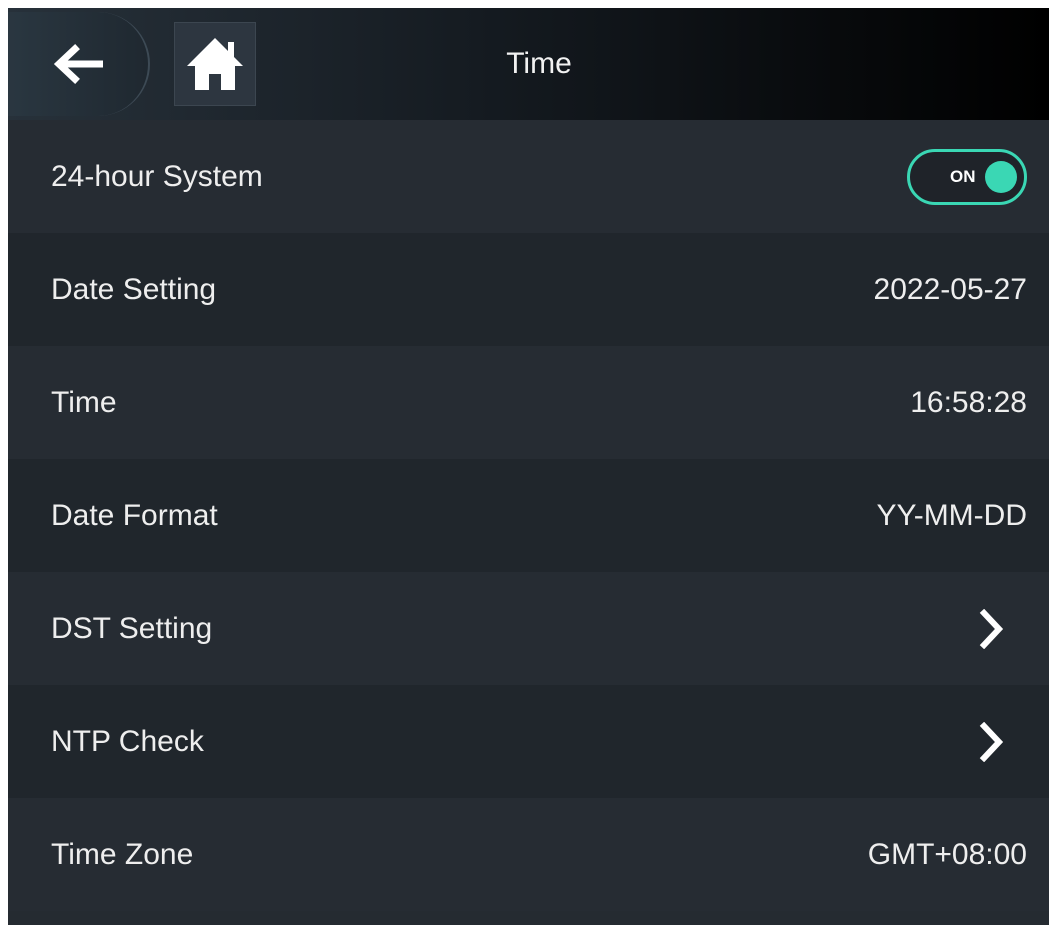 The width and height of the screenshot is (1056, 925). I want to click on setting-row-date-format: Date Format YY-MM-DD, so click(528, 515).